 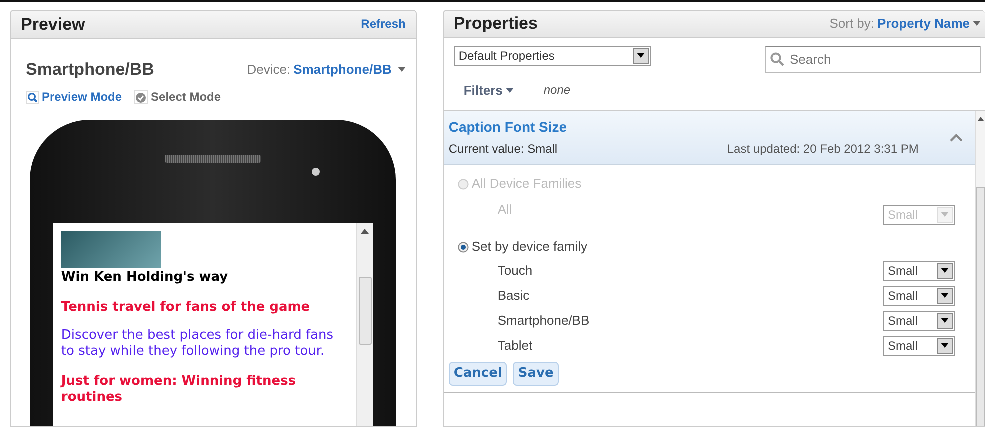 What do you see at coordinates (557, 91) in the screenshot?
I see `filters-value: none` at bounding box center [557, 91].